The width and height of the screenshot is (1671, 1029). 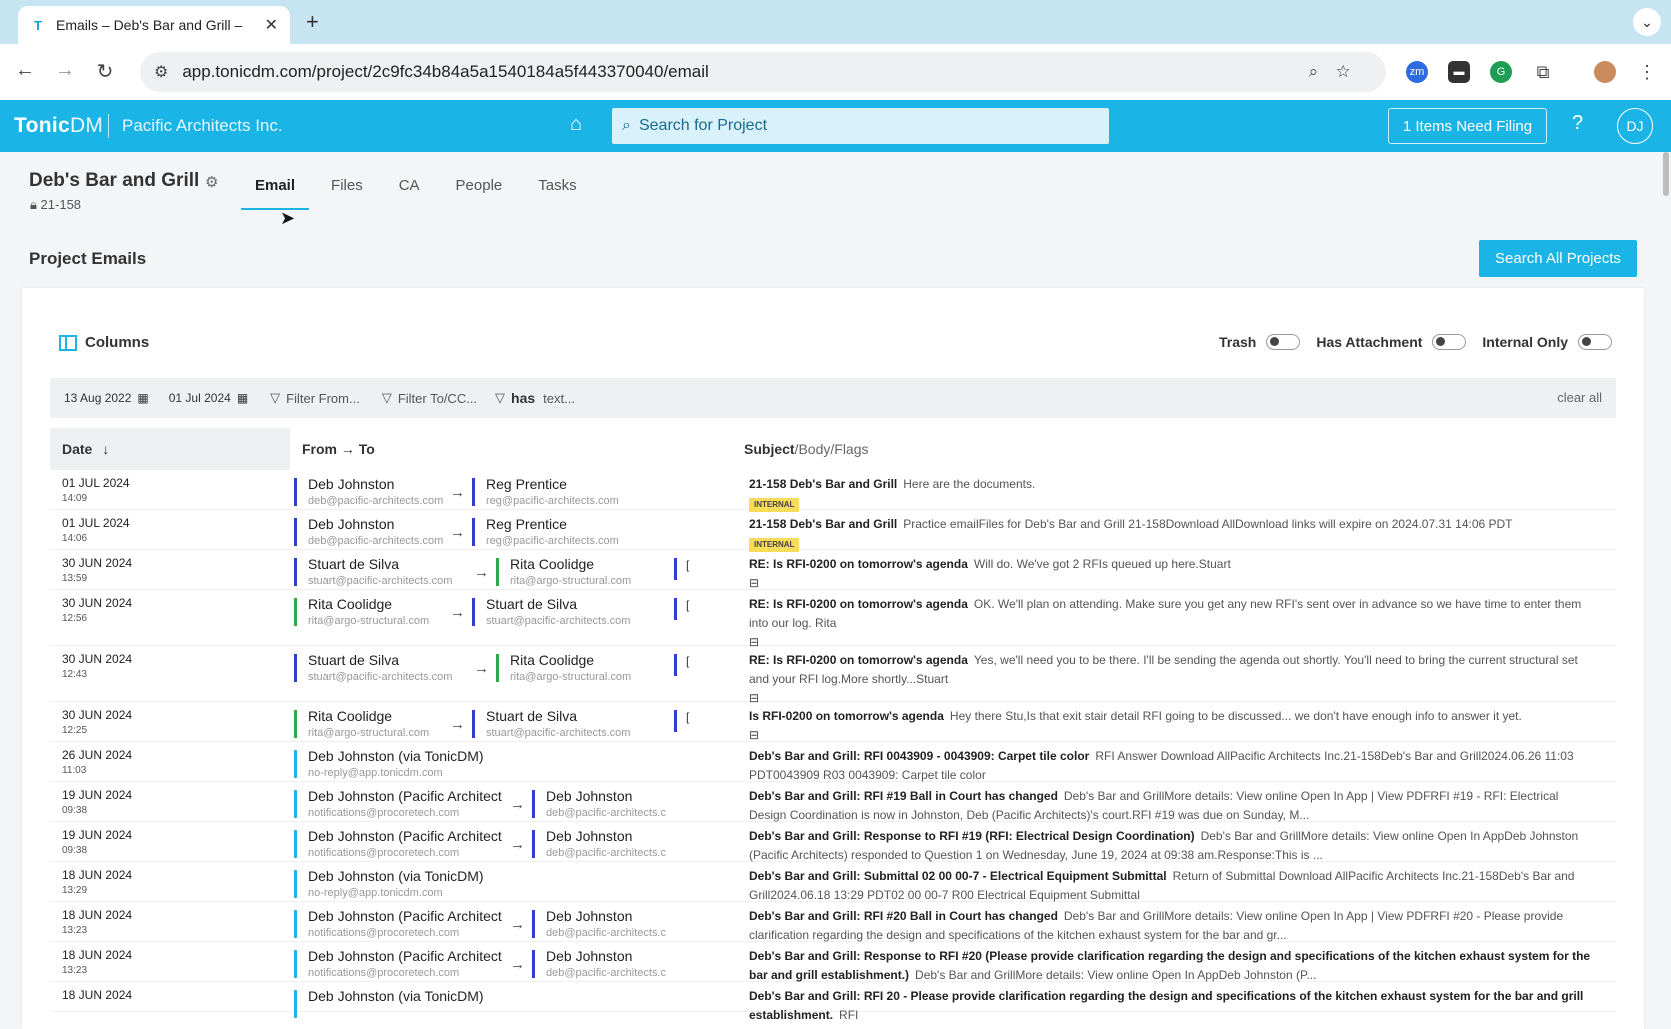 What do you see at coordinates (104, 342) in the screenshot?
I see `columns-button: Columns` at bounding box center [104, 342].